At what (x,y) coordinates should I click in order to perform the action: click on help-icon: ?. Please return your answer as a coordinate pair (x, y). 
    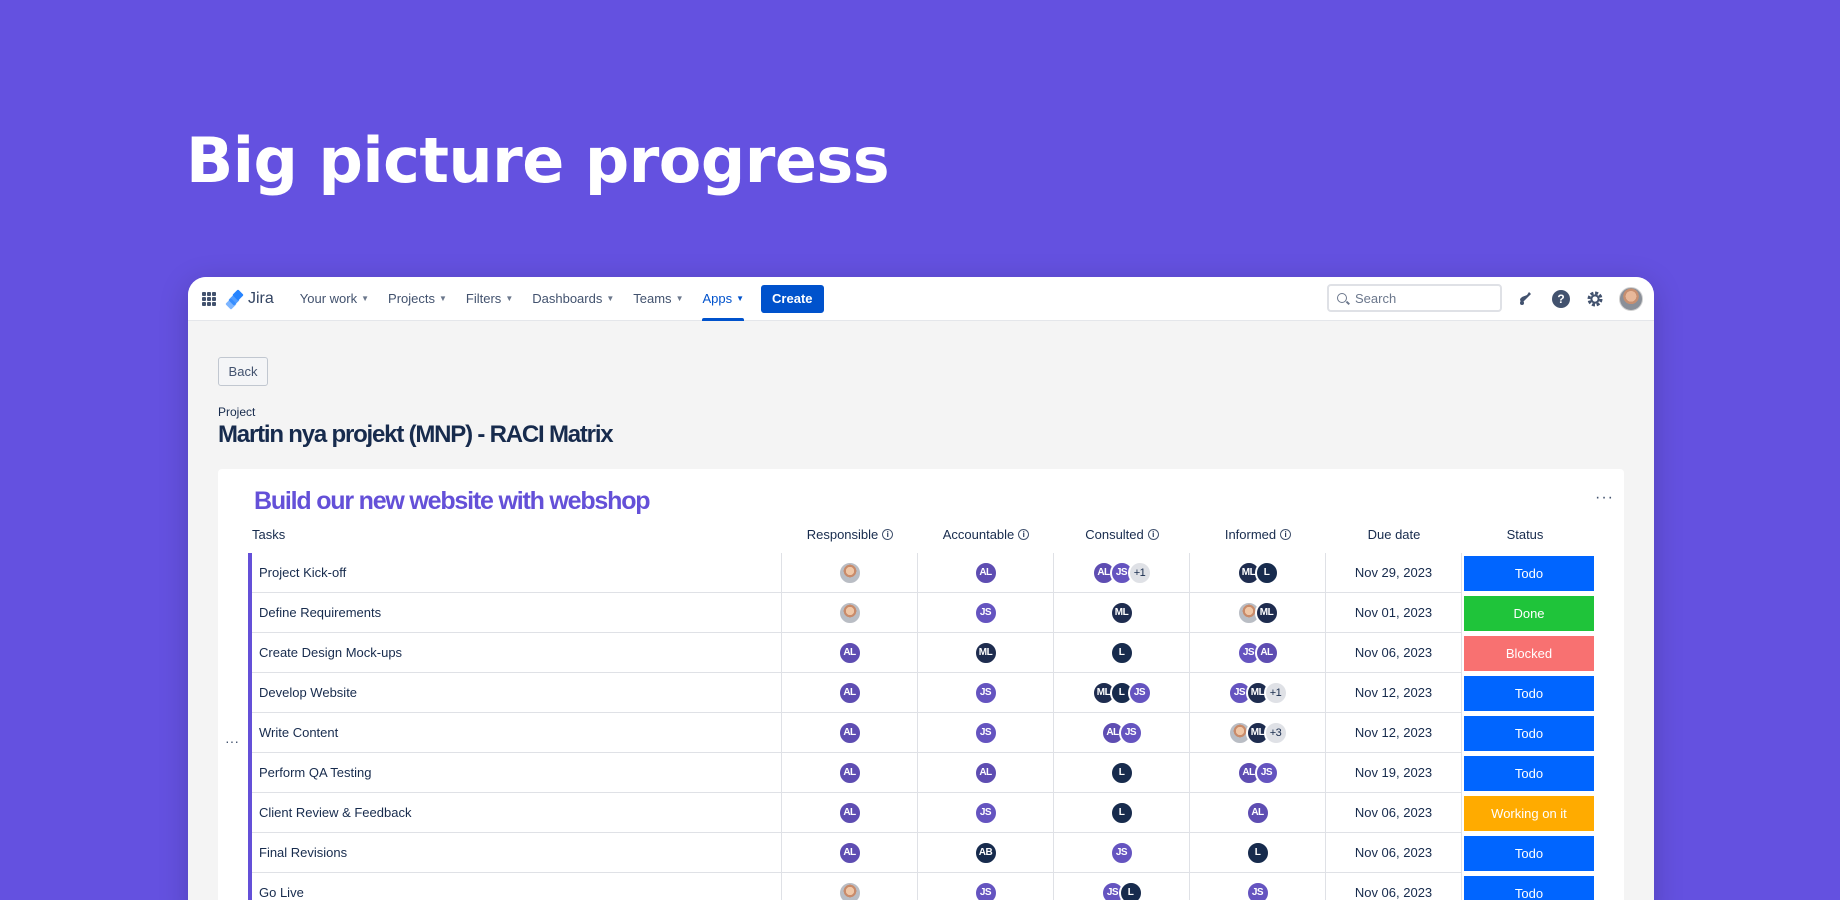
    Looking at the image, I should click on (1561, 299).